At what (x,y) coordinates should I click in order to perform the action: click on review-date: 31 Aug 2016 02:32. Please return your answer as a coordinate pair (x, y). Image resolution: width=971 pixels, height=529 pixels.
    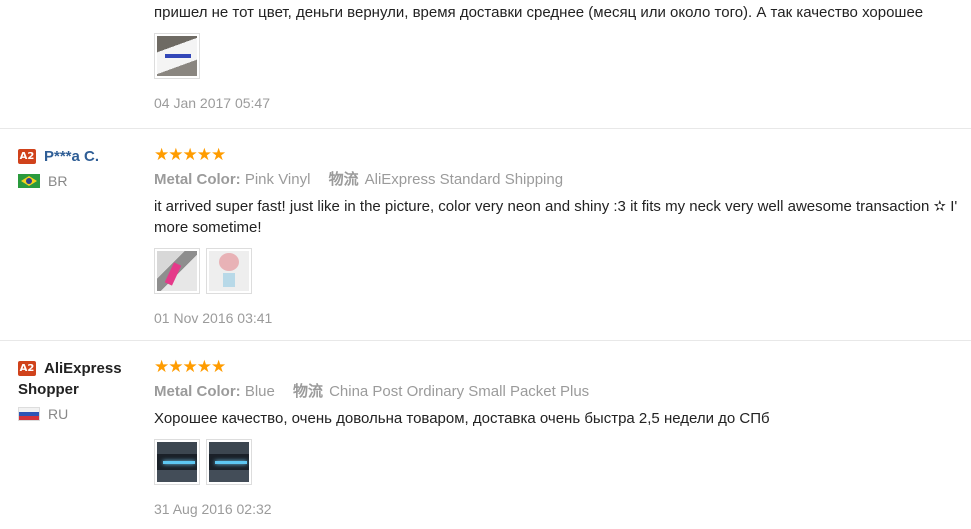
    Looking at the image, I should click on (213, 509).